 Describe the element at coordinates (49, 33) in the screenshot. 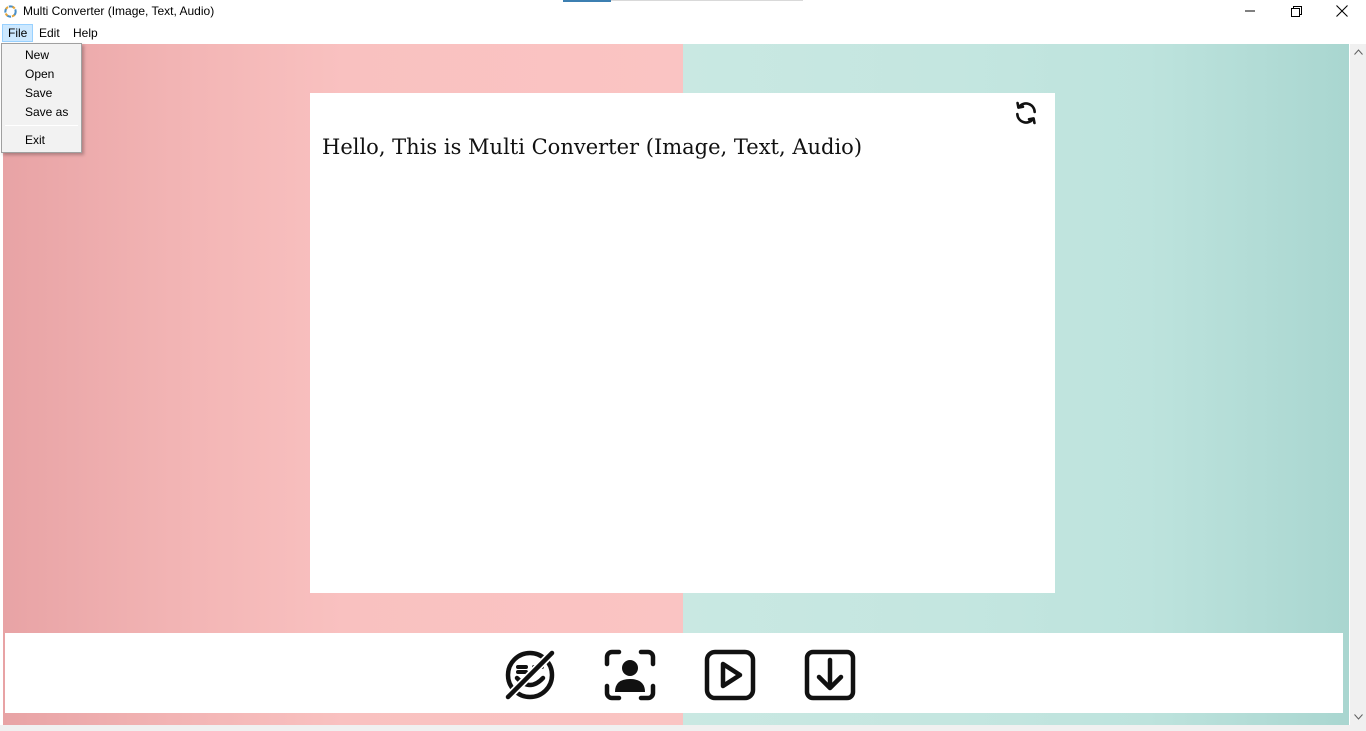

I see `menu-edit: Edit` at that location.